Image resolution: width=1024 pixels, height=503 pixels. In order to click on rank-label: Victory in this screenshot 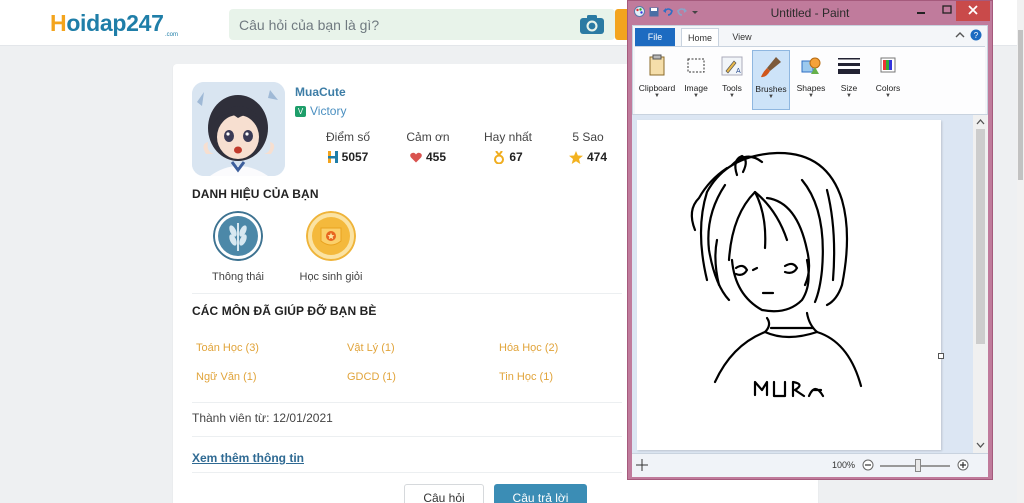, I will do `click(328, 111)`.